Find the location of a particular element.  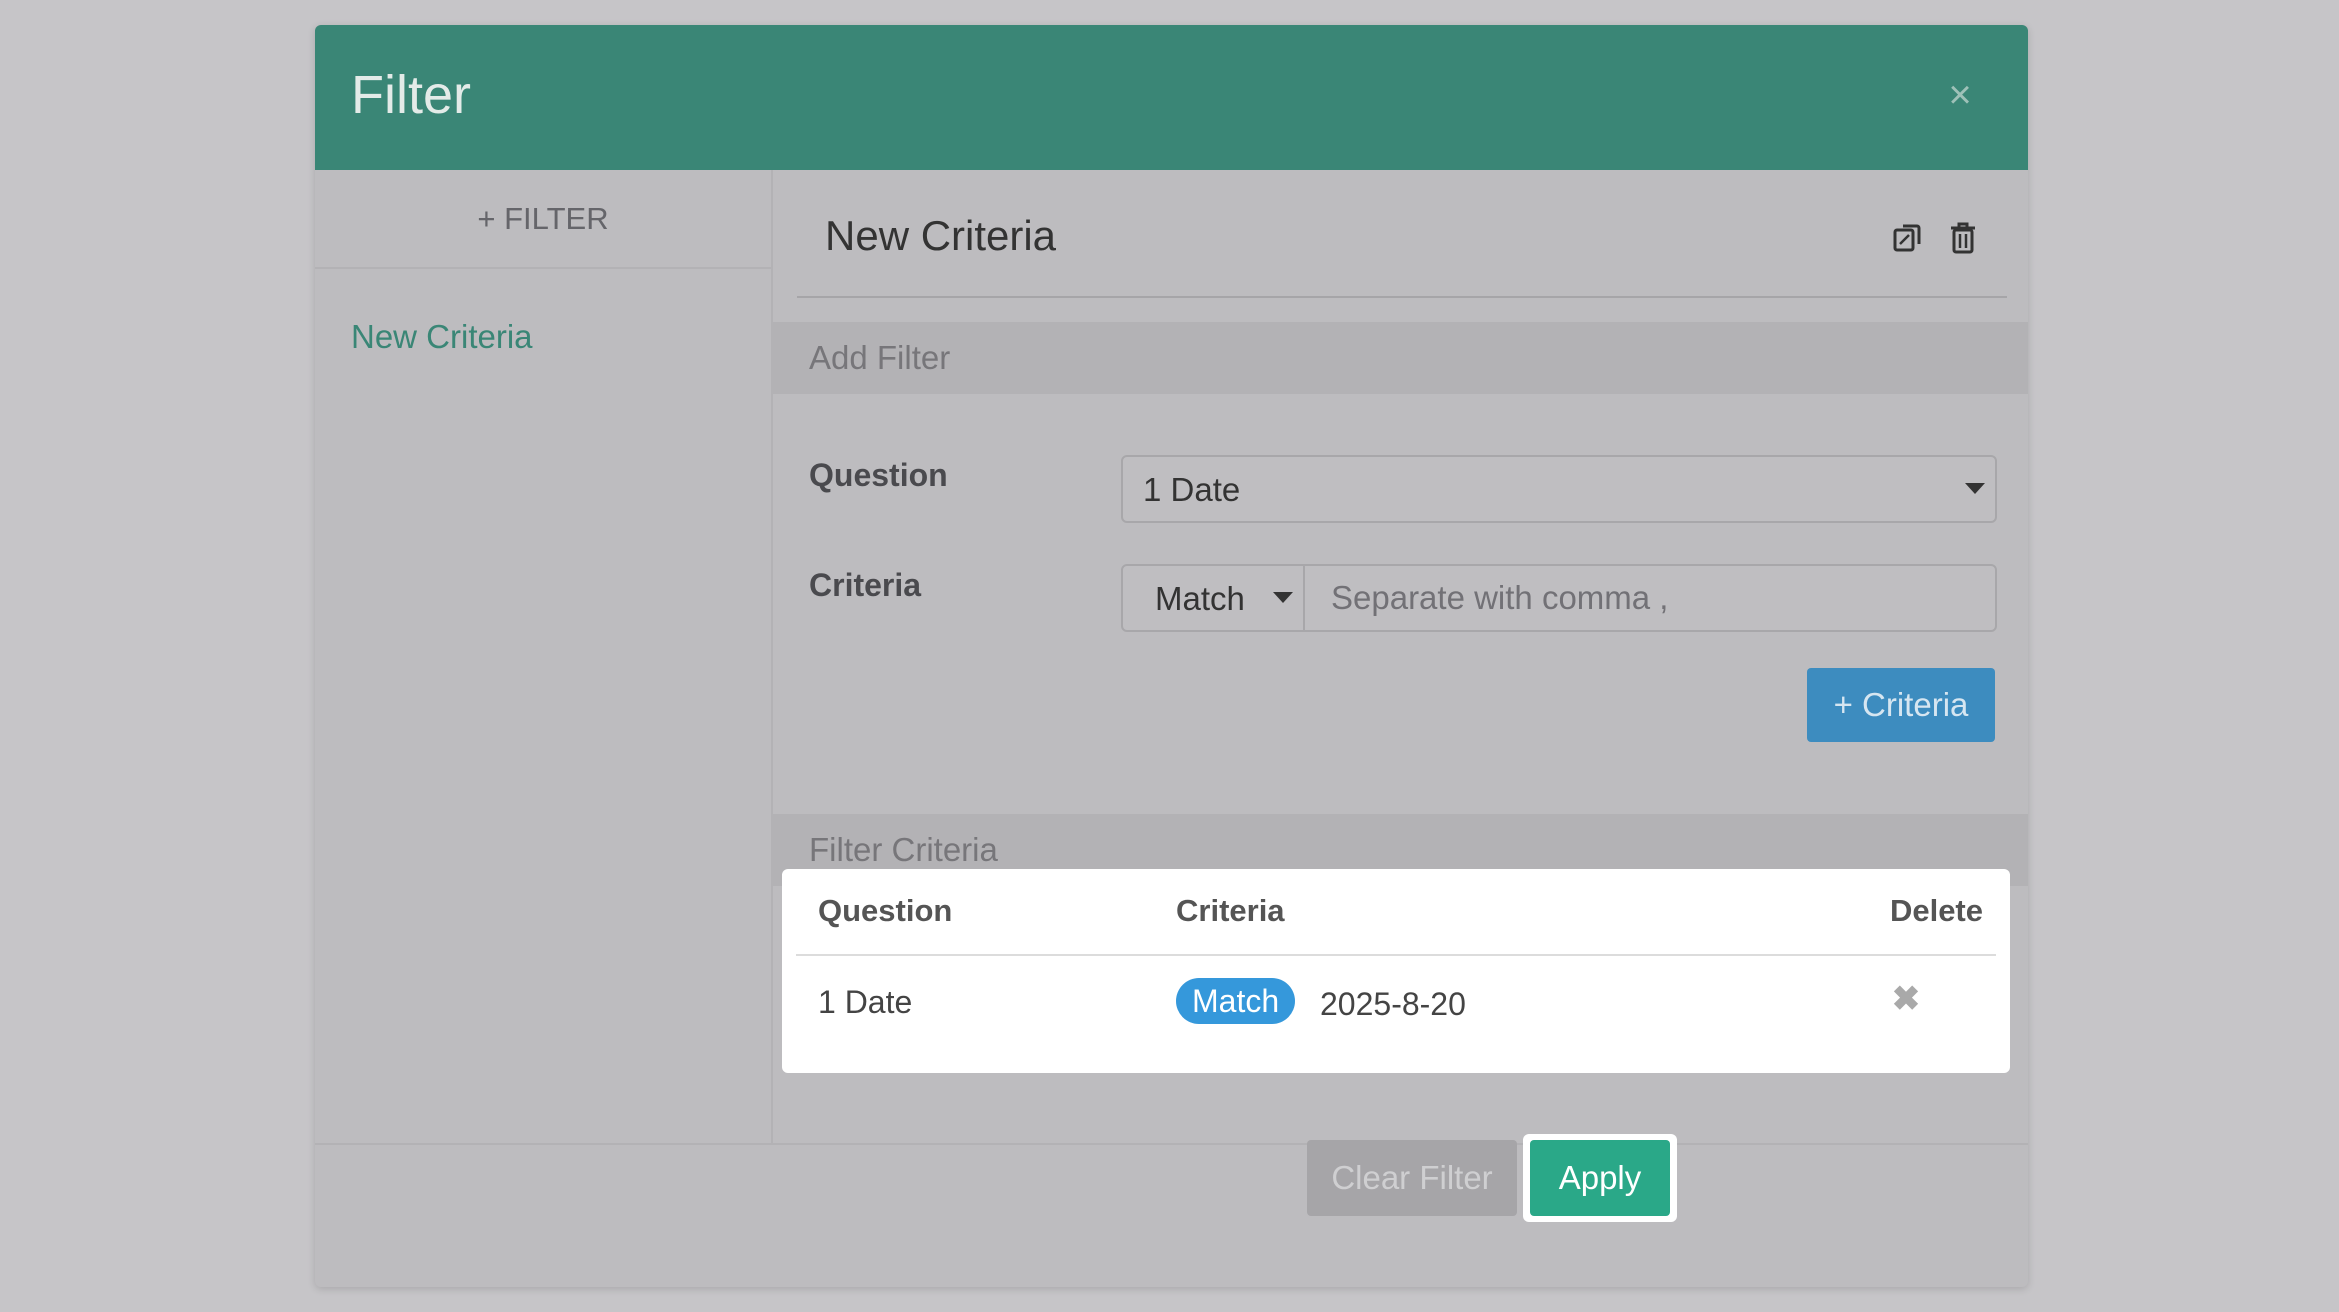

row-question: 1 Date is located at coordinates (865, 1002).